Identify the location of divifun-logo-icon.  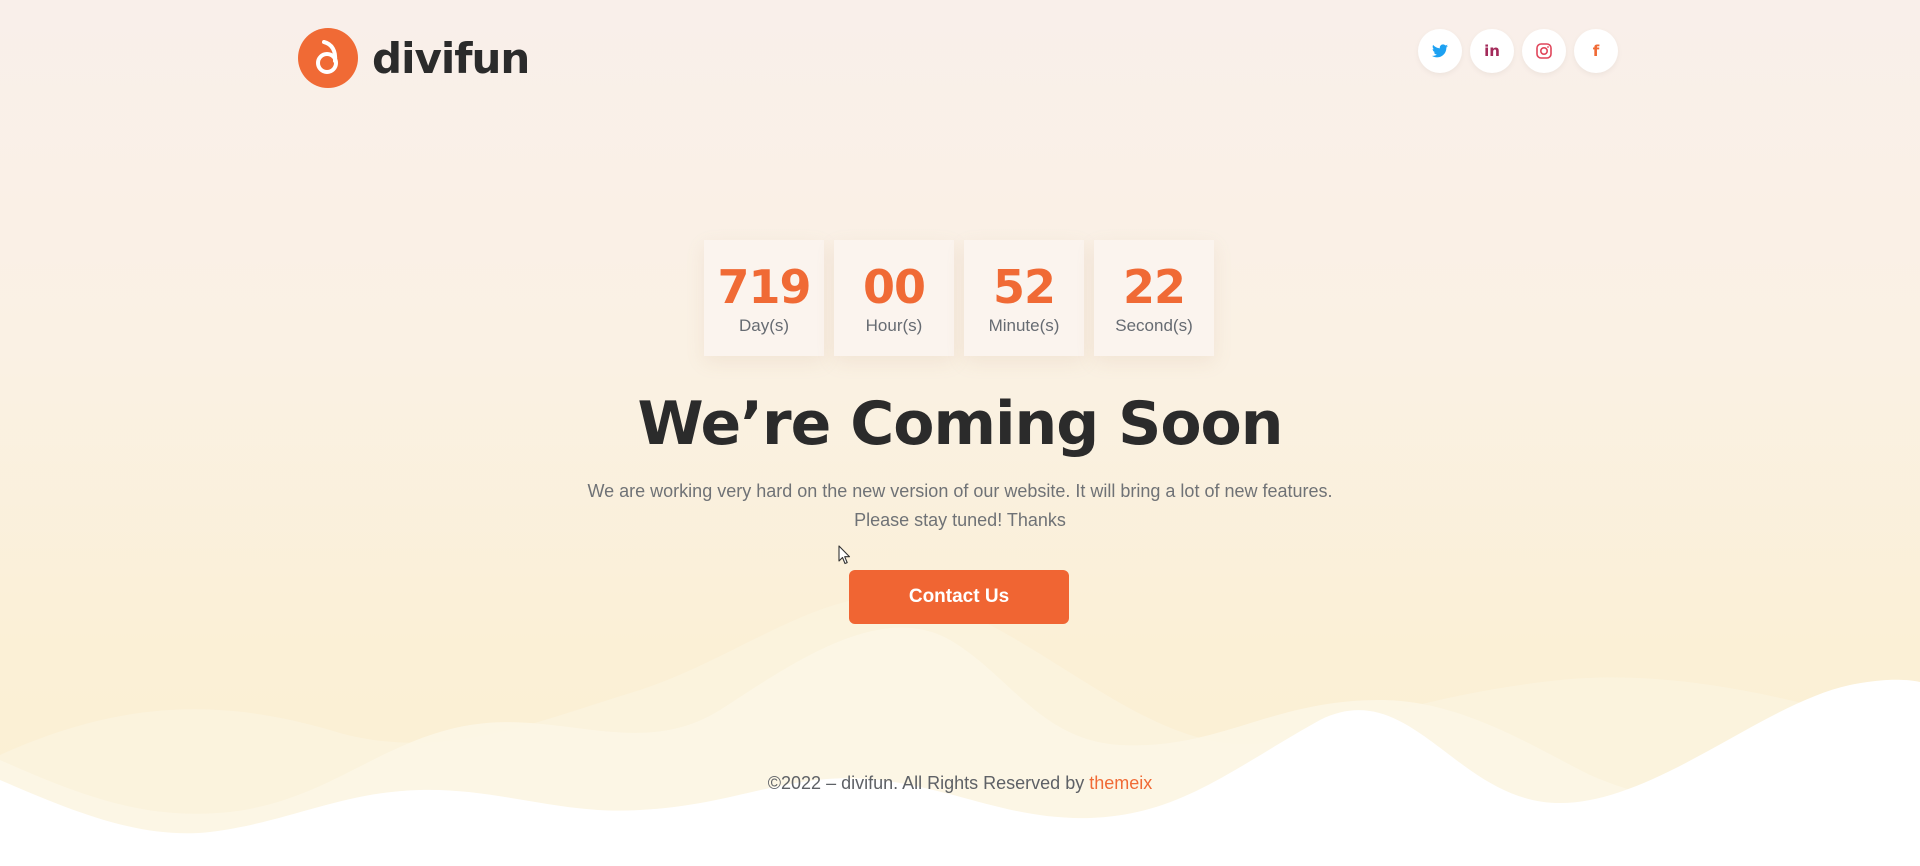
(328, 58).